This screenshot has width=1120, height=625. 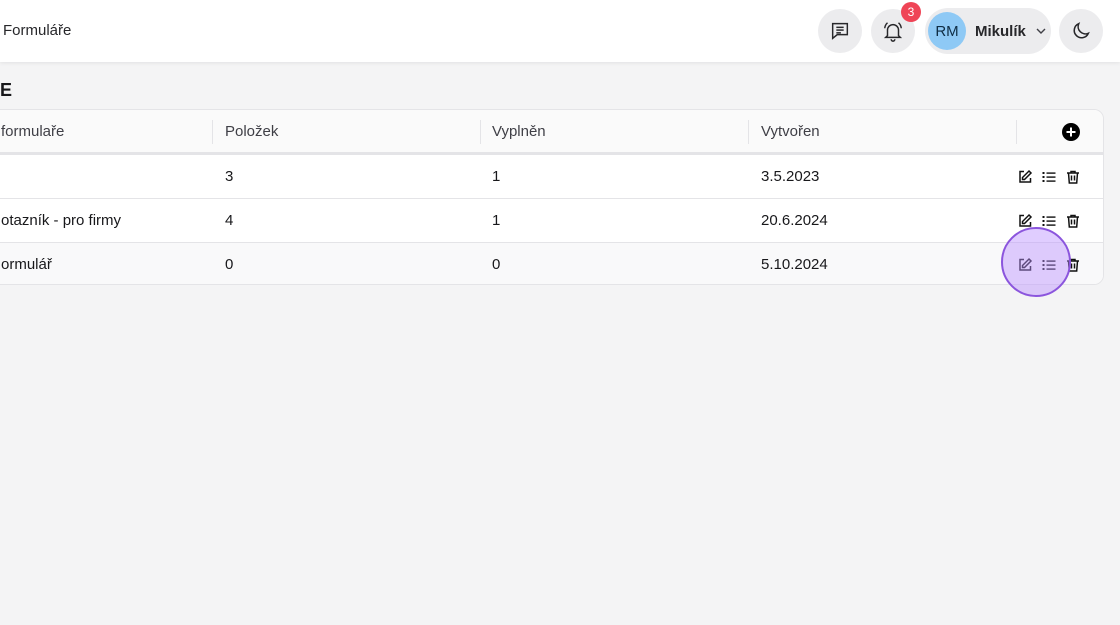 What do you see at coordinates (551, 263) in the screenshot?
I see `table-row: ormulář 0 0 5.10.2024` at bounding box center [551, 263].